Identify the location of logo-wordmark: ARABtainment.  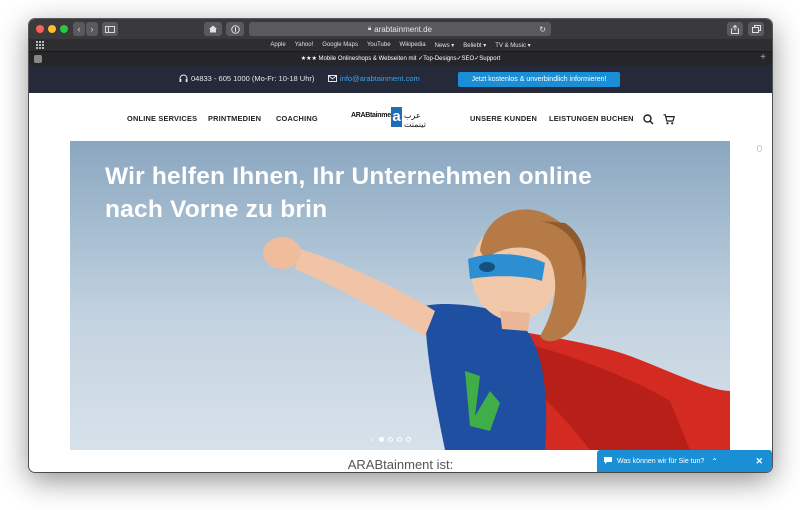
(374, 115).